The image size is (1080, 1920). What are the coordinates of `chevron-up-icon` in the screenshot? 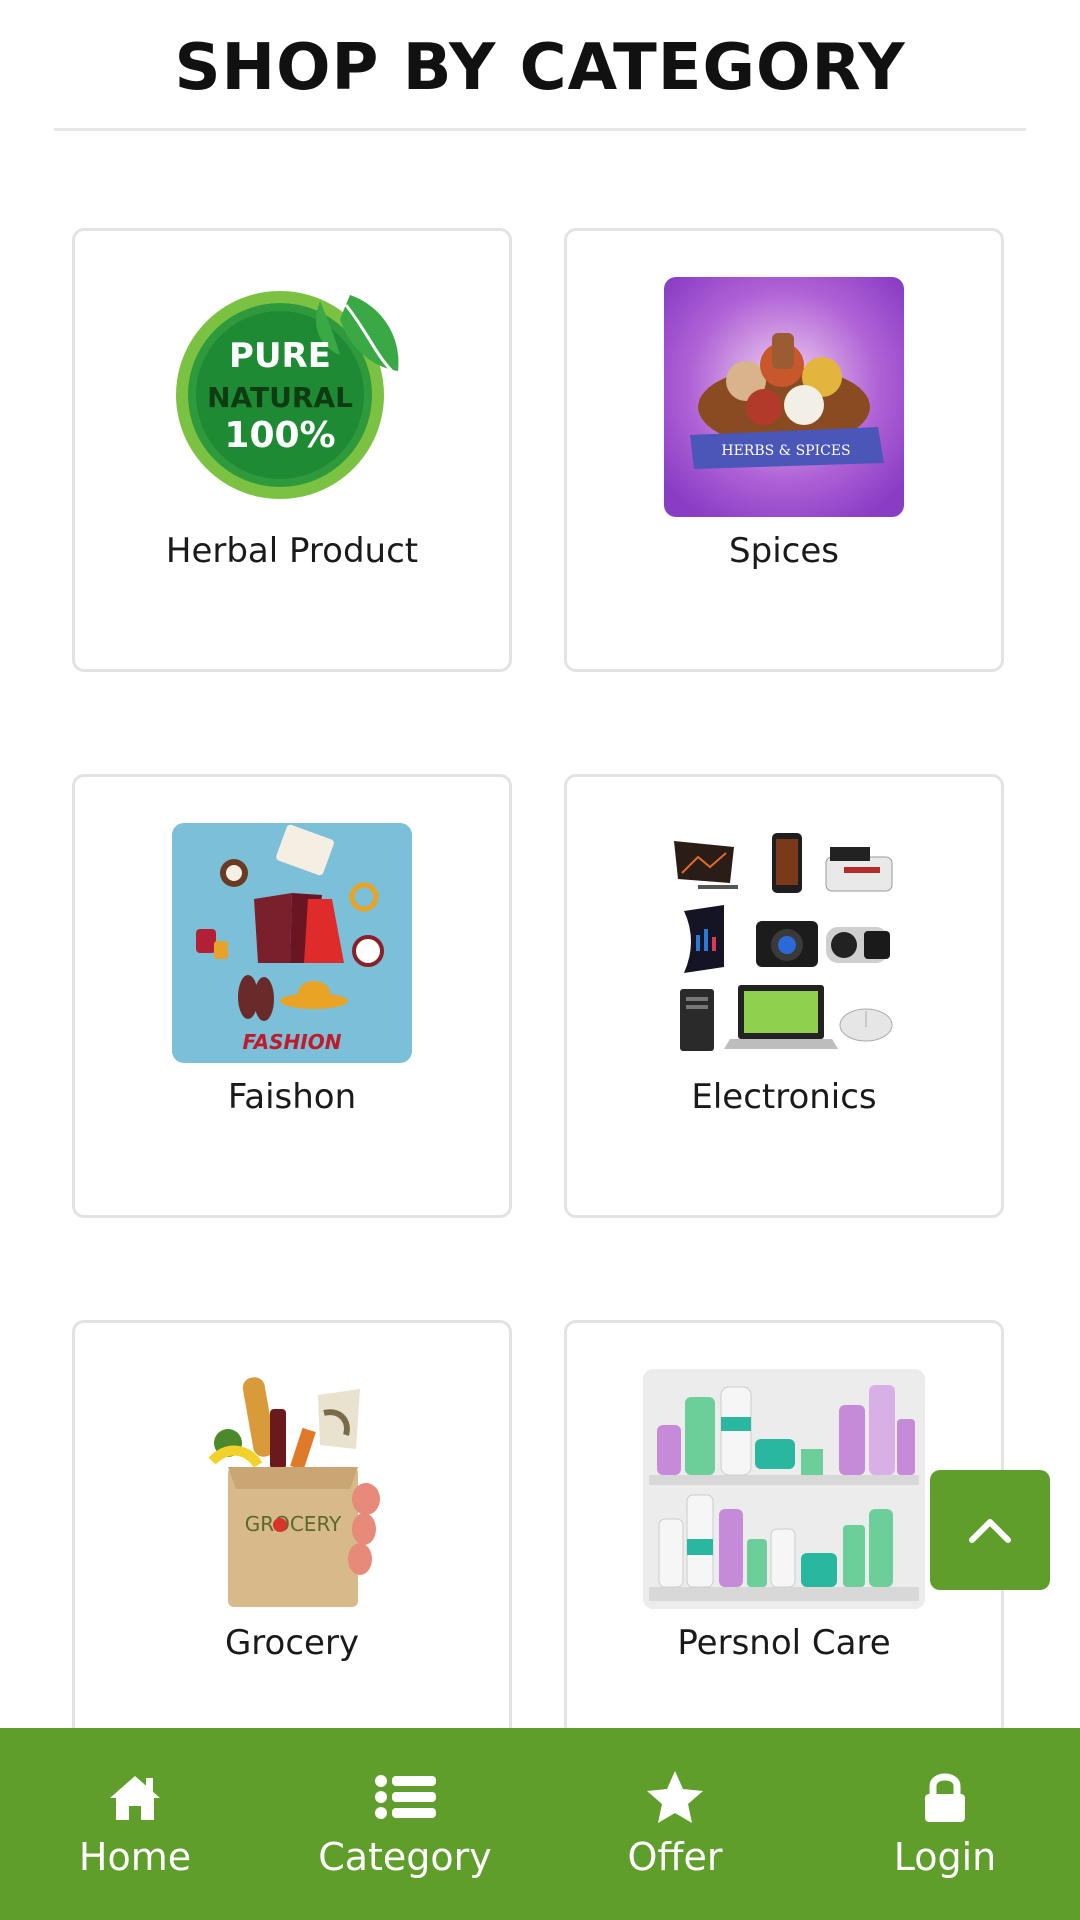 It's located at (990, 1531).